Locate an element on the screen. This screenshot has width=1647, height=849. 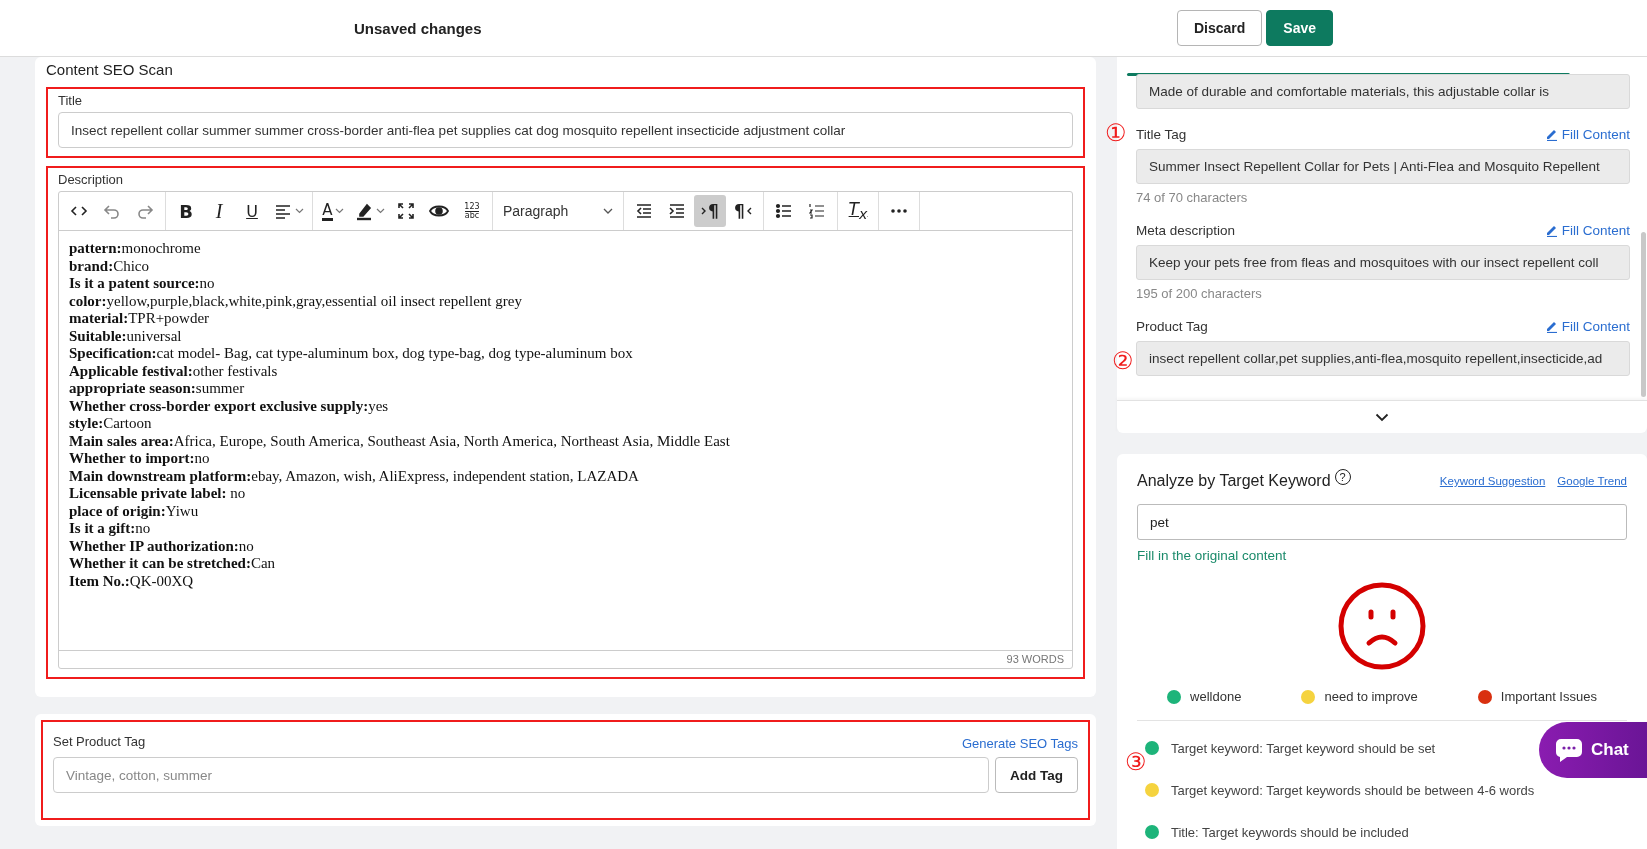
spec-line: style:Cartoon is located at coordinates (111, 424).